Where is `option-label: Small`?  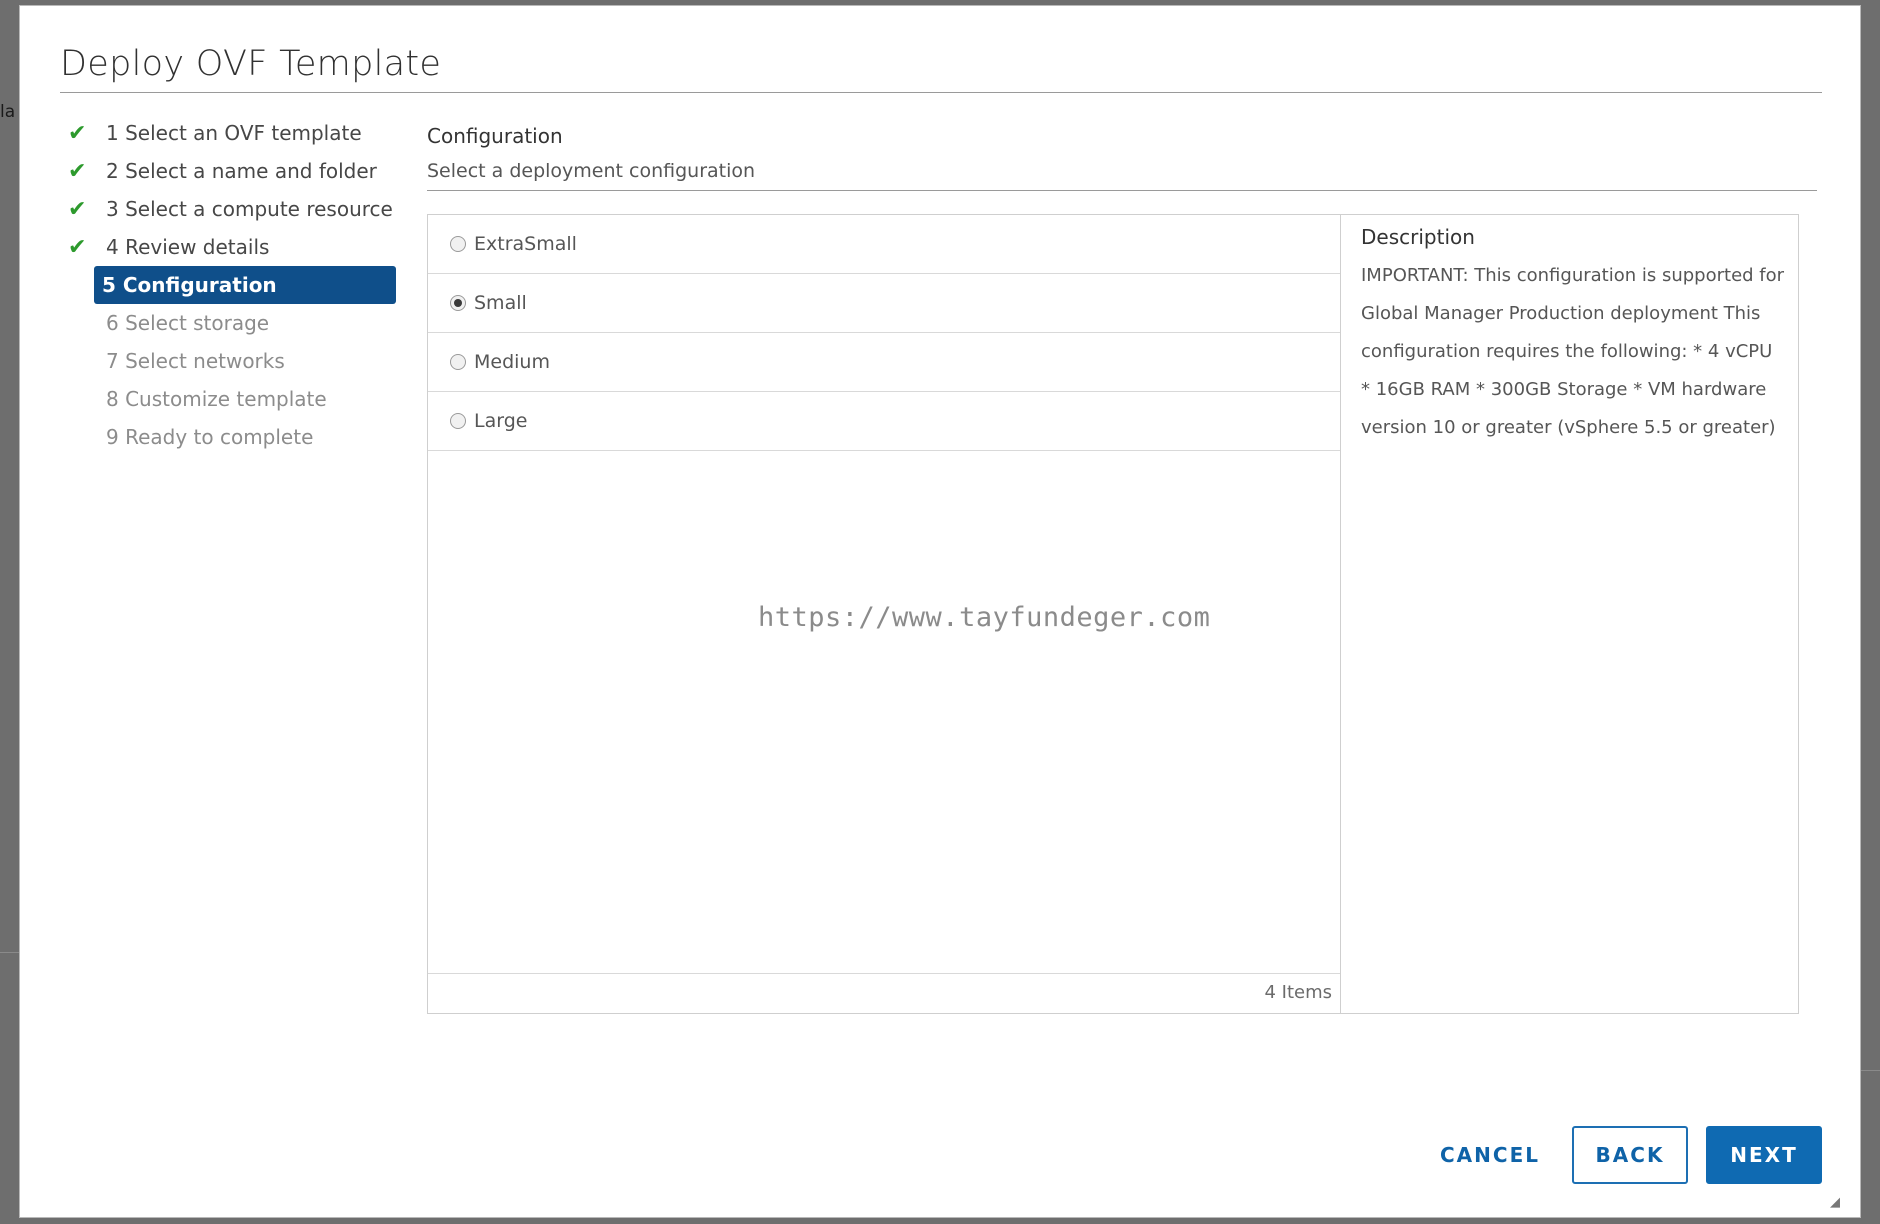 option-label: Small is located at coordinates (500, 303).